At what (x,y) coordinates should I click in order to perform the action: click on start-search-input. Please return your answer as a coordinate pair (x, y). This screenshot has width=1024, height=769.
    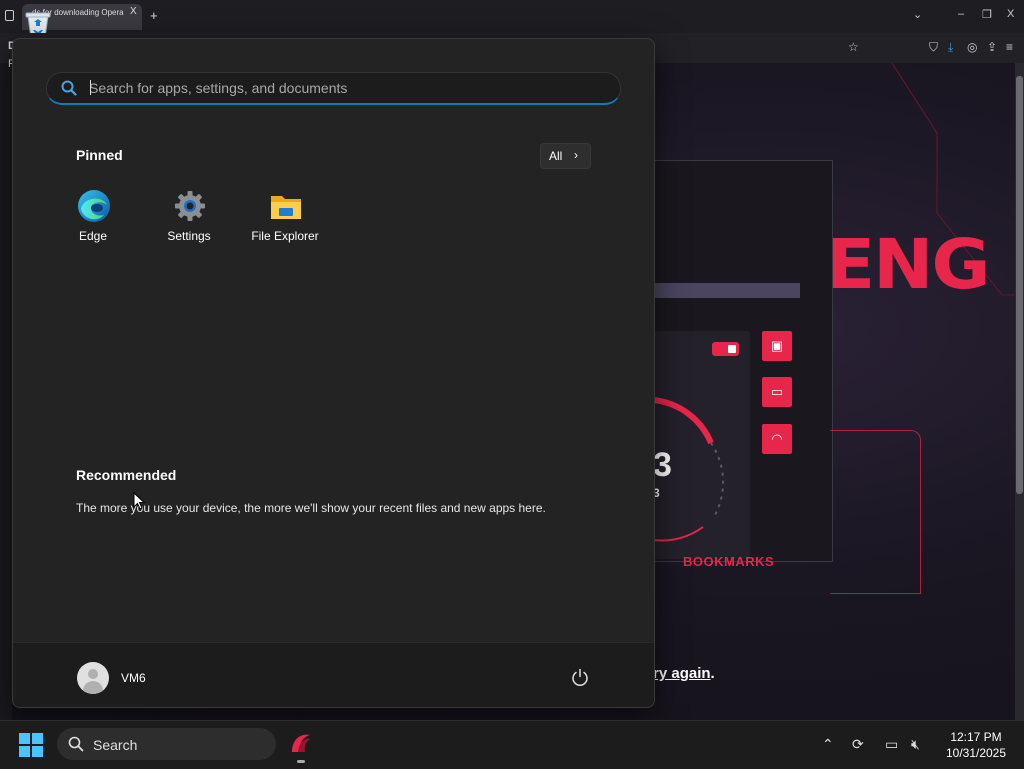
    Looking at the image, I should click on (349, 88).